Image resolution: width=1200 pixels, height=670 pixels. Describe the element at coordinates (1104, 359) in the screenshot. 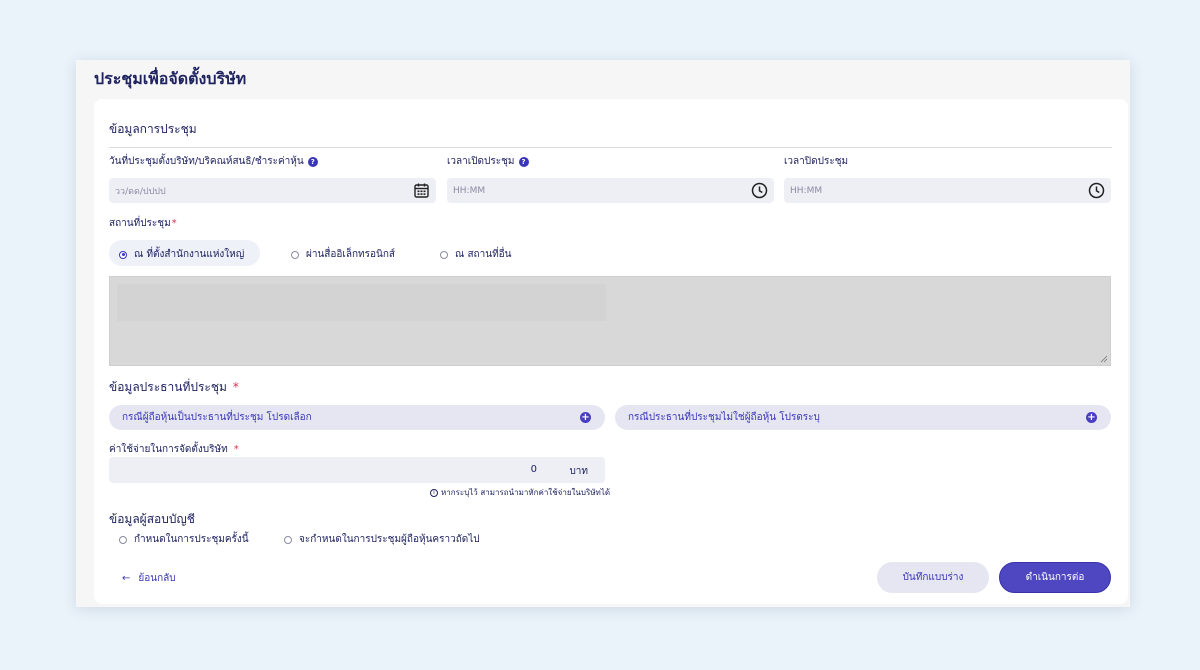

I see `resize-handle-icon` at that location.